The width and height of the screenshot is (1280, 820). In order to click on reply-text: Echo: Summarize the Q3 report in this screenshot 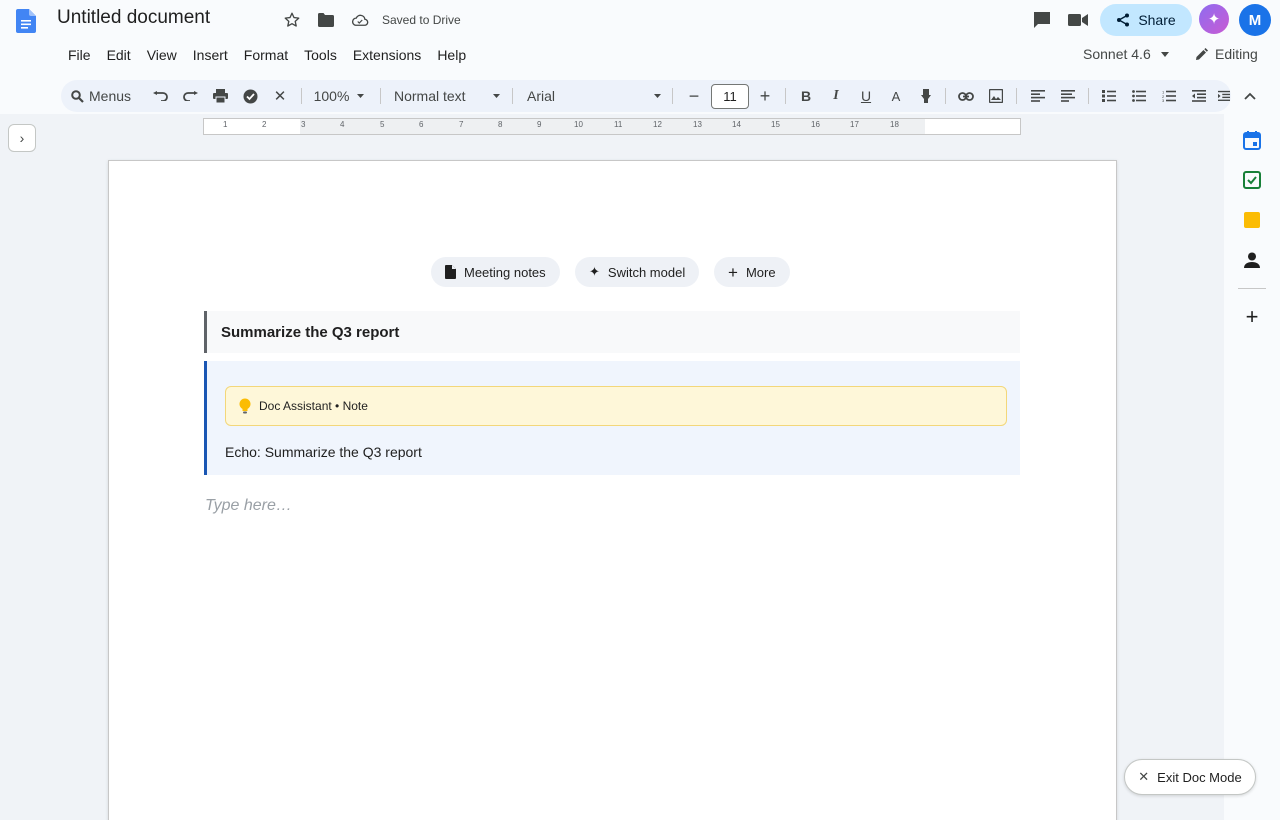, I will do `click(323, 452)`.